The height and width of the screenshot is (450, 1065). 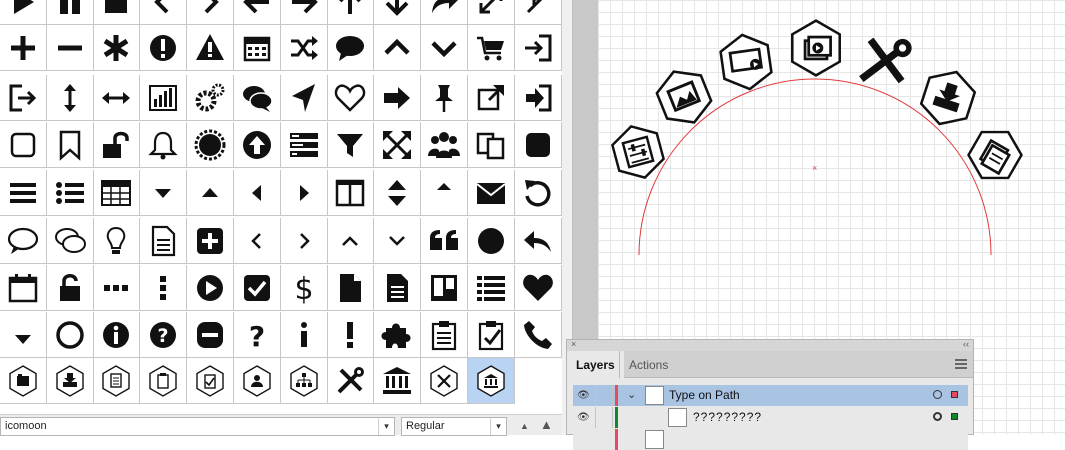 What do you see at coordinates (746, 62) in the screenshot?
I see `video-hex-icon` at bounding box center [746, 62].